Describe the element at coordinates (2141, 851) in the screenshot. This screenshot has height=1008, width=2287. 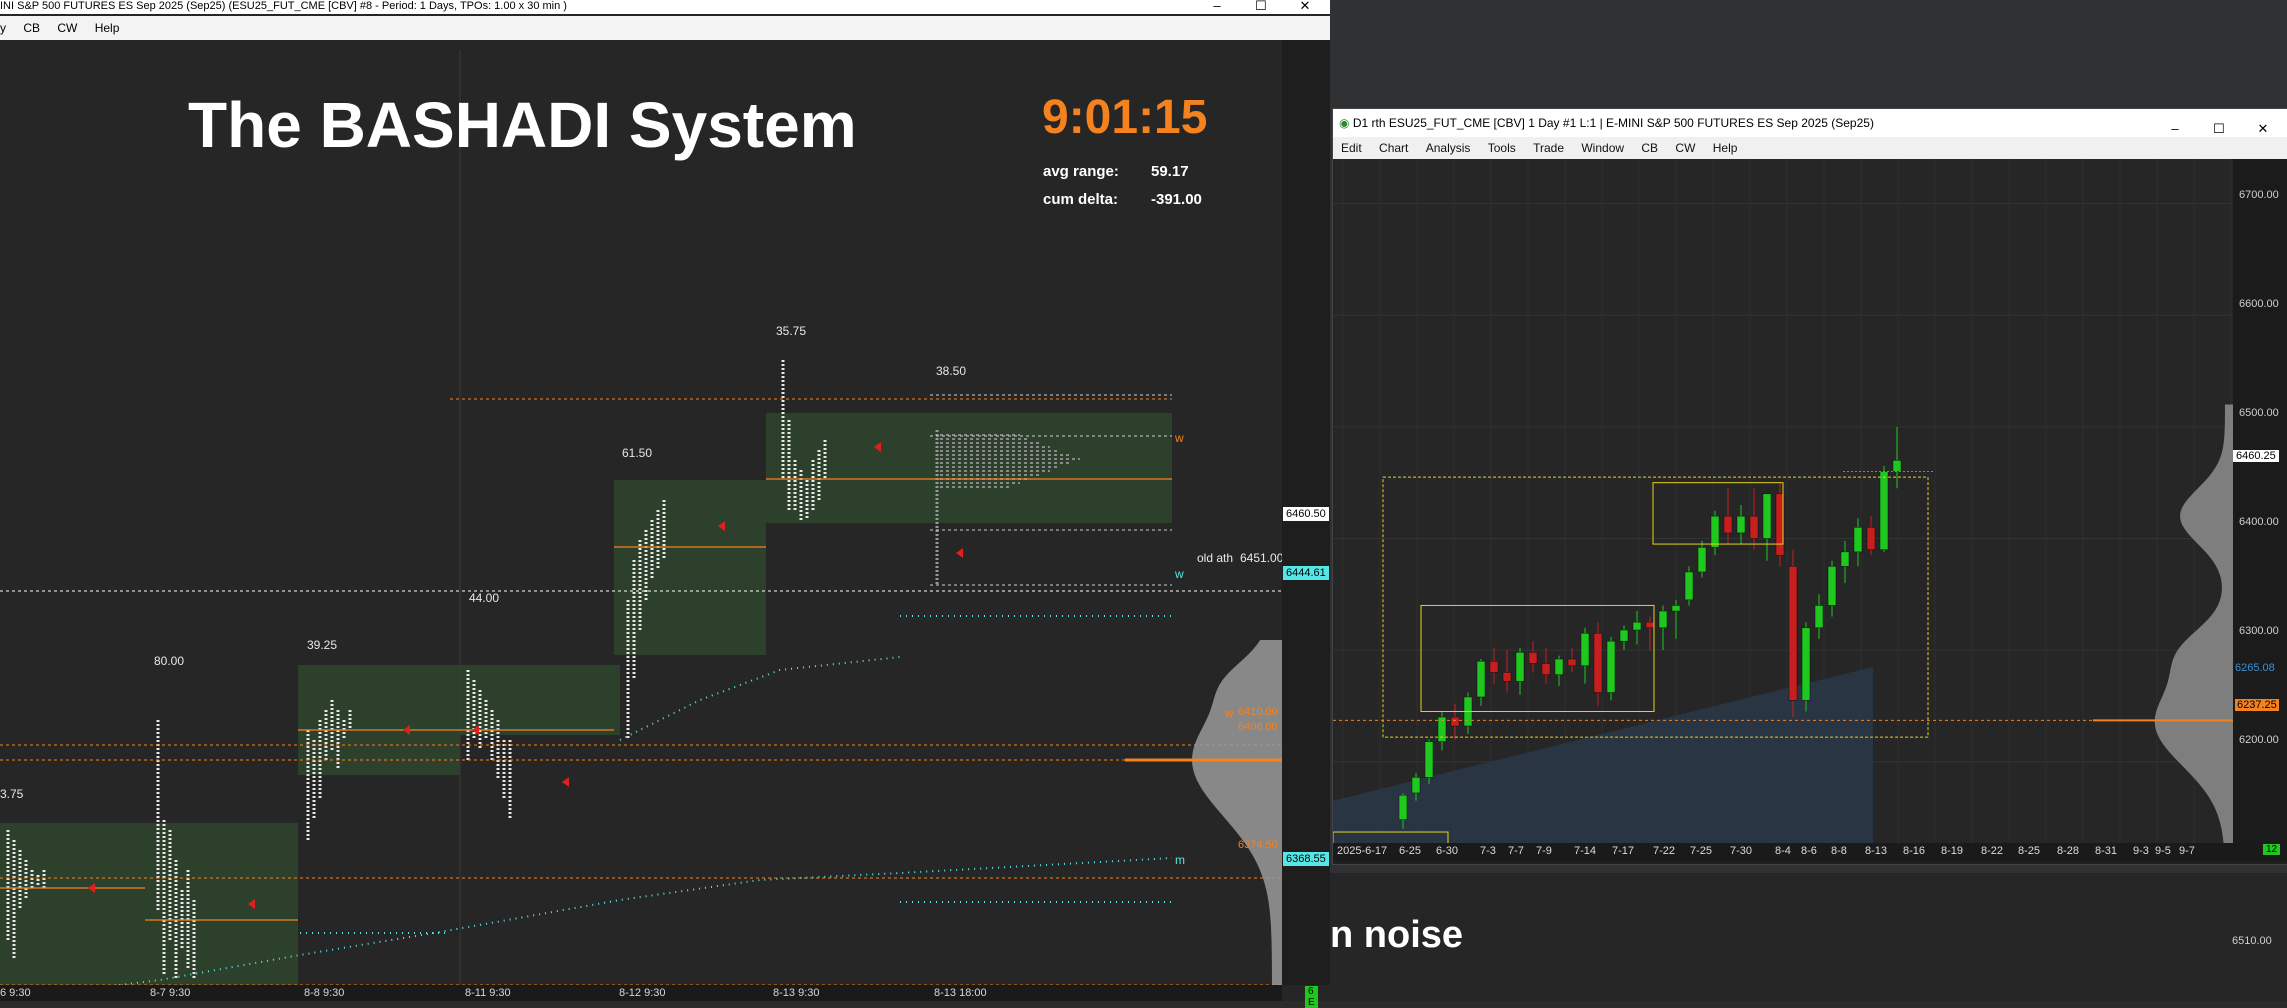
I see `date-label: 9-3` at that location.